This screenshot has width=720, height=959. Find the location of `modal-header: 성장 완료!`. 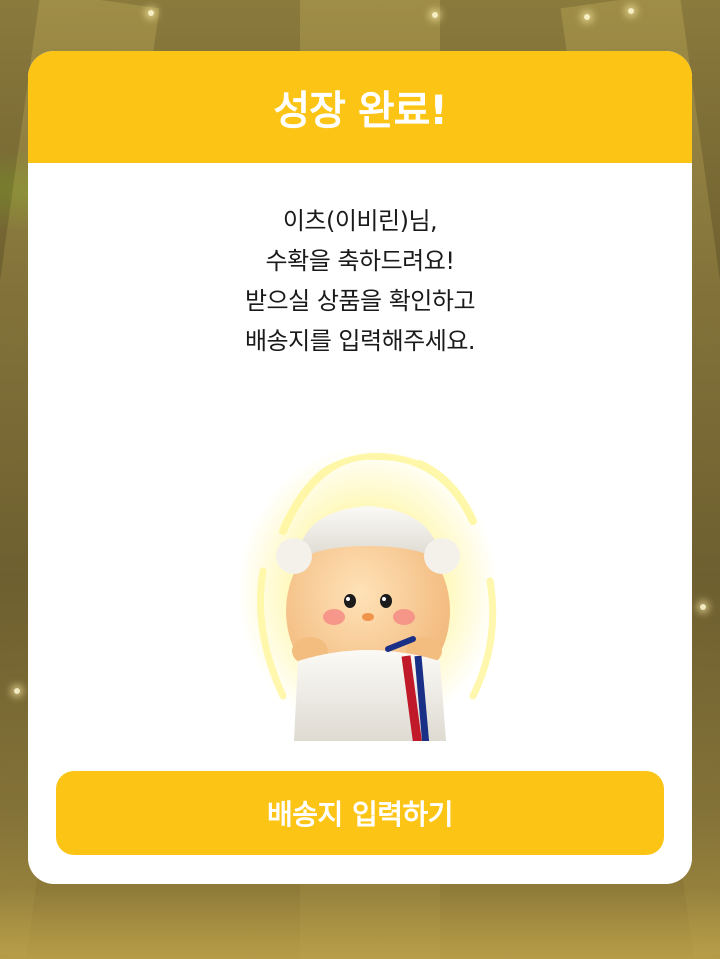

modal-header: 성장 완료! is located at coordinates (360, 107).